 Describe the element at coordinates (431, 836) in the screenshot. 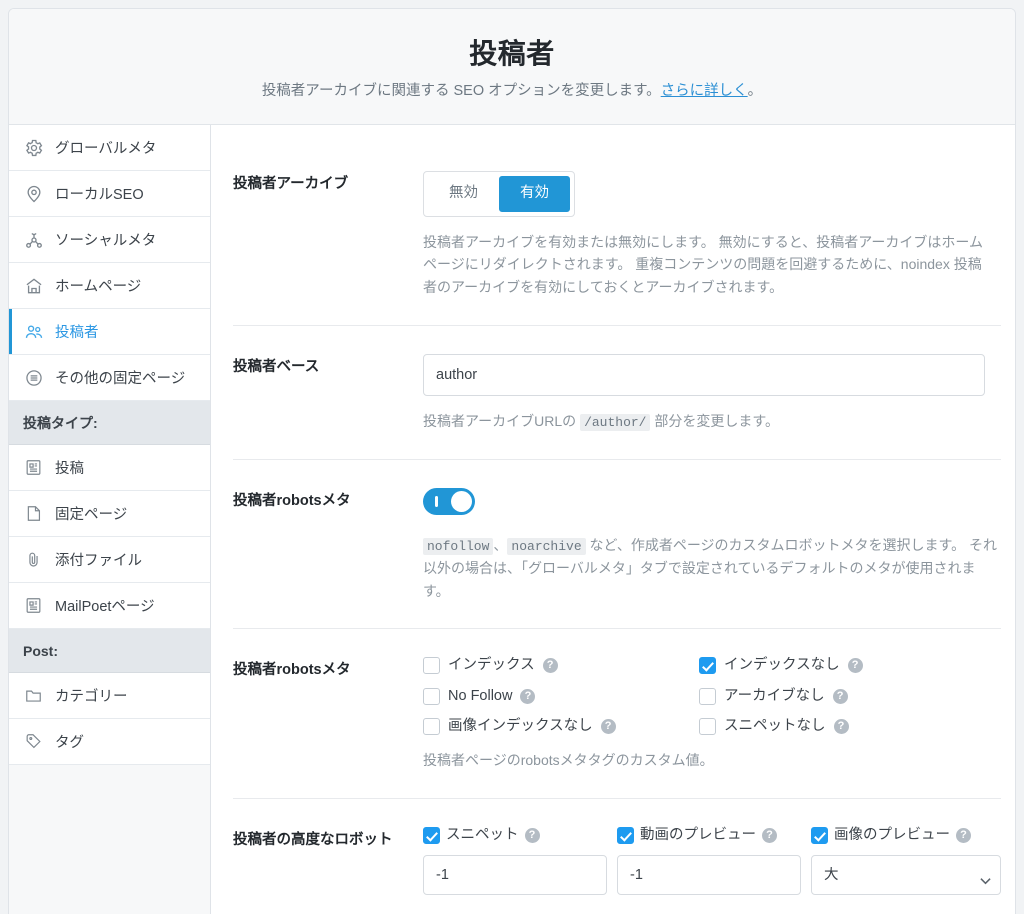

I see `checkbox-max-snippet` at that location.